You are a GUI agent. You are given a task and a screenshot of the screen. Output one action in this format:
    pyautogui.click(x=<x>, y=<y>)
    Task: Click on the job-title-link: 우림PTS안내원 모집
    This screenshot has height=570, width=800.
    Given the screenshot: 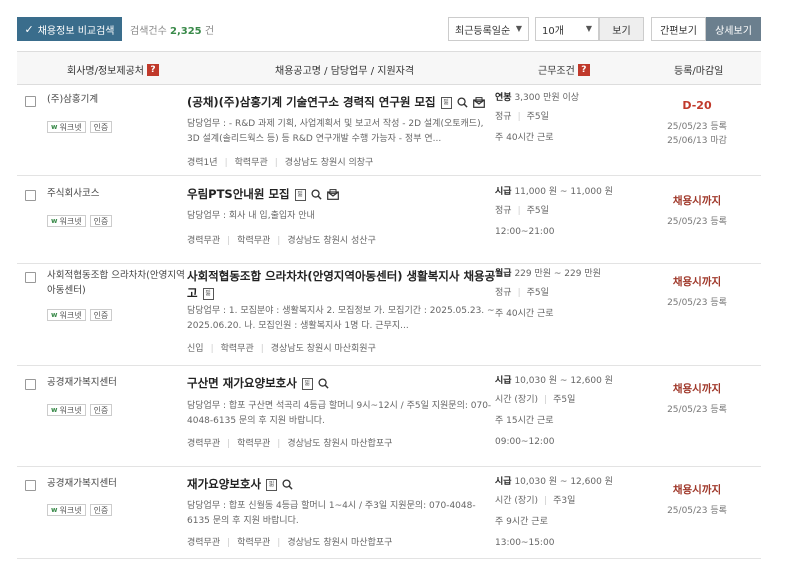 What is the action you would take?
    pyautogui.click(x=238, y=194)
    